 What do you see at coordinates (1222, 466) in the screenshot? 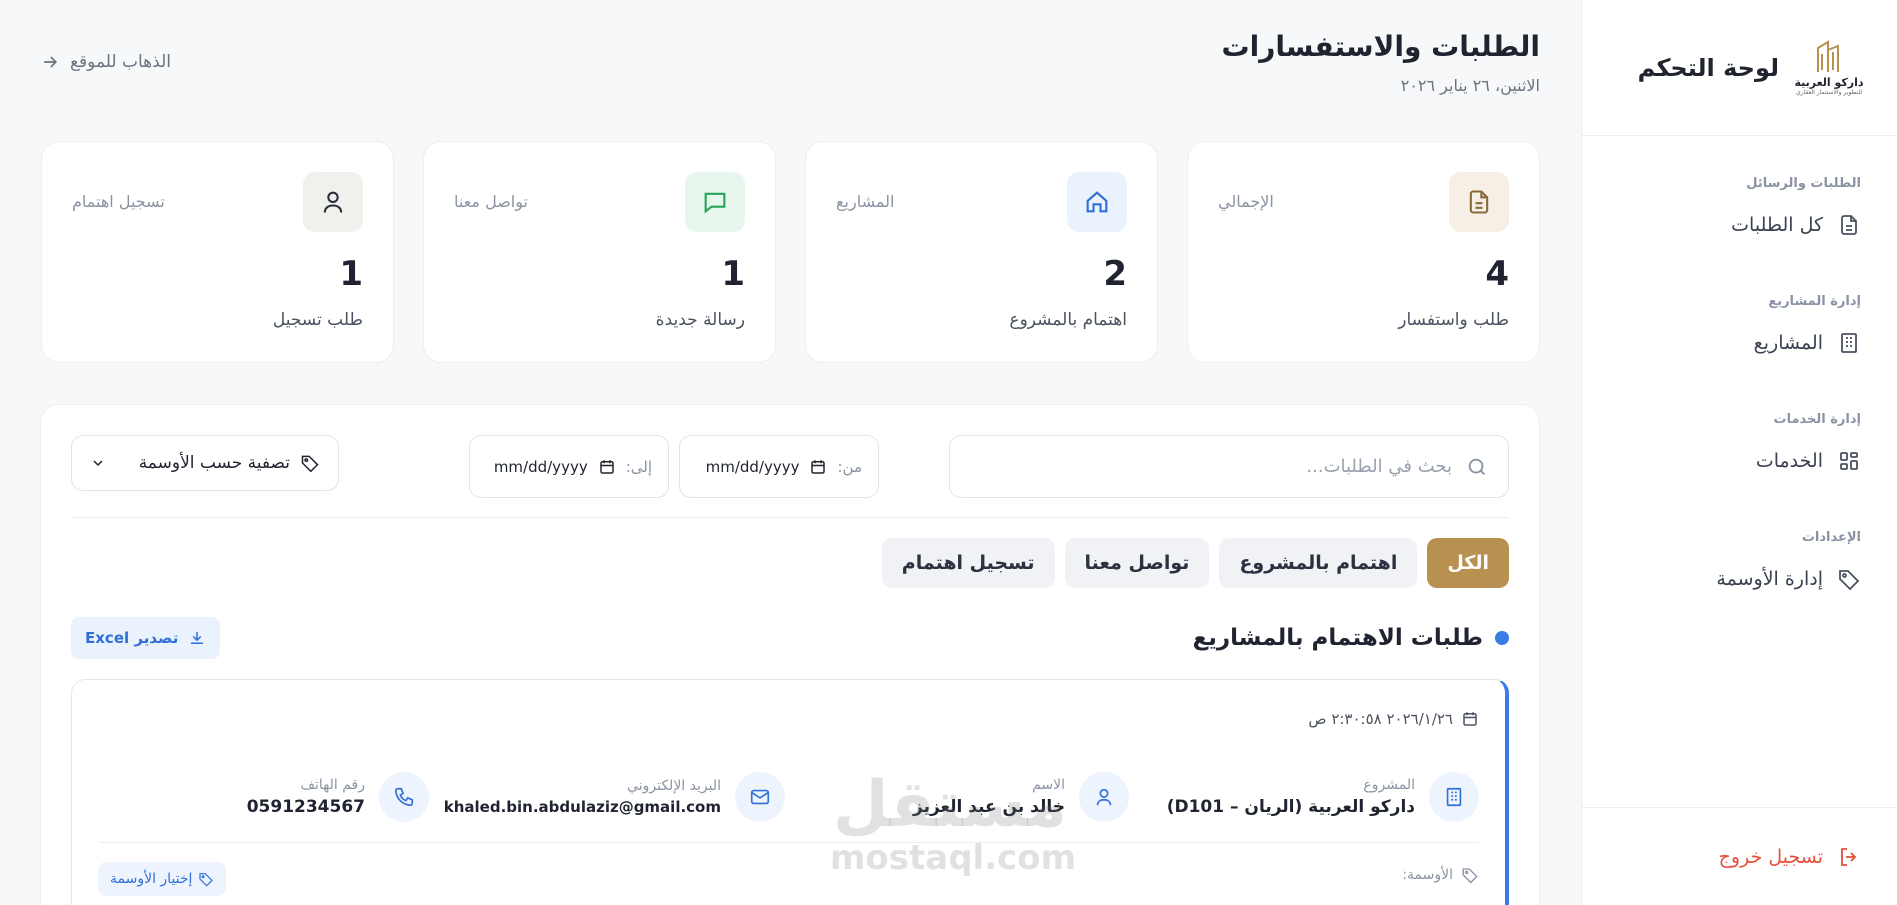
I see `search-input` at bounding box center [1222, 466].